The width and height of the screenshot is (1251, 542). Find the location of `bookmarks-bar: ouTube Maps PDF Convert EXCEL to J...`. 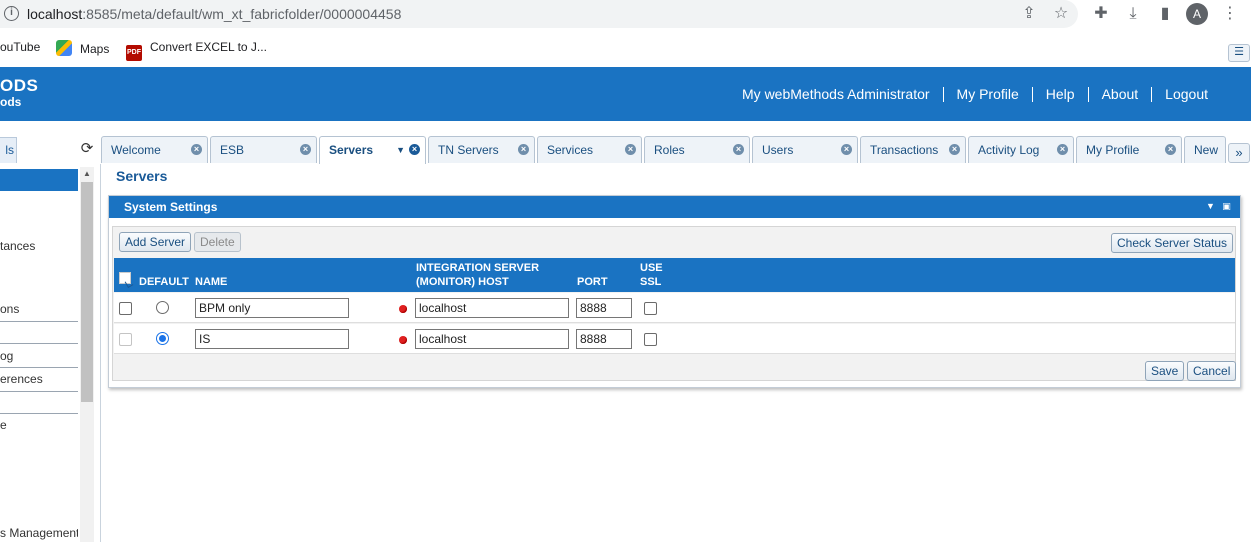

bookmarks-bar: ouTube Maps PDF Convert EXCEL to J... is located at coordinates (625, 48).